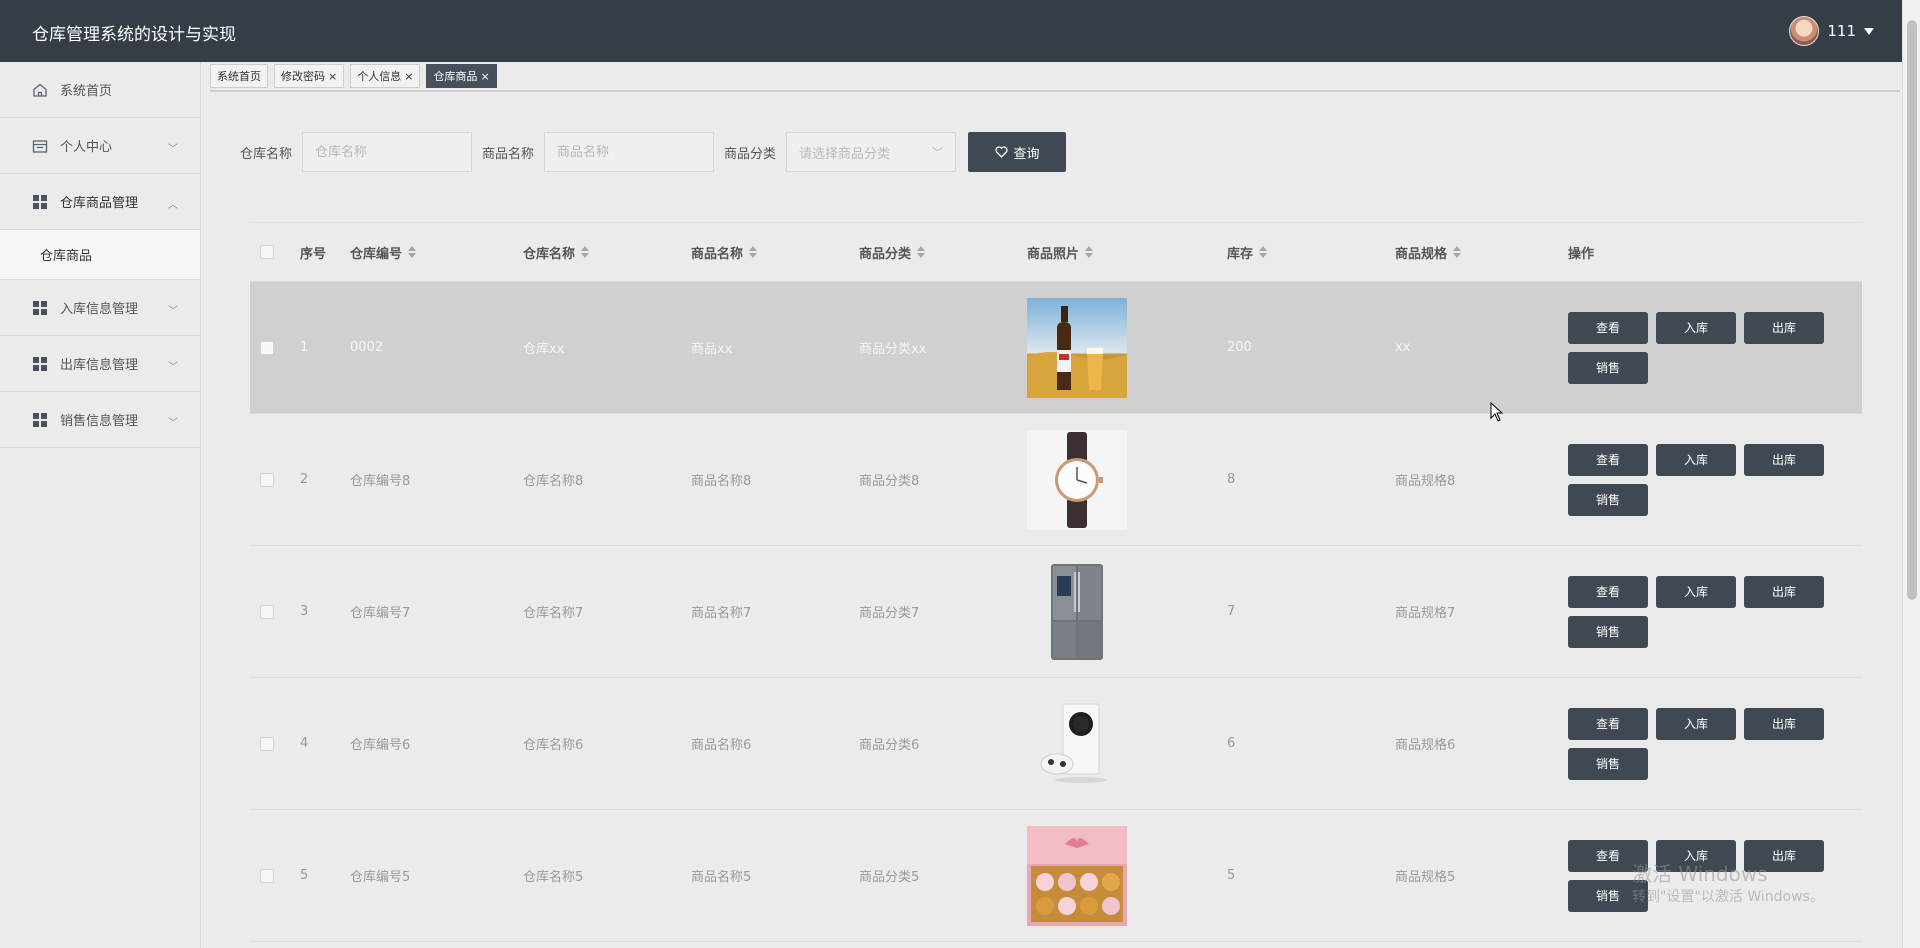 The width and height of the screenshot is (1920, 948). I want to click on tab-home: 系统首页, so click(239, 76).